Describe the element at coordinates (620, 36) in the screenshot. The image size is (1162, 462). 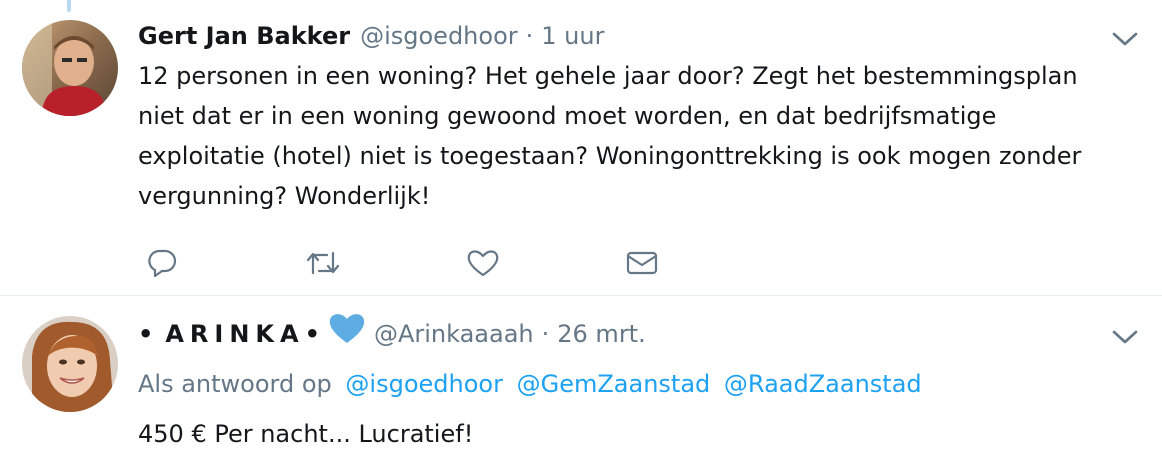
I see `tweet-header: Gert Jan Bakker @isgoedhoor · 1 uur` at that location.